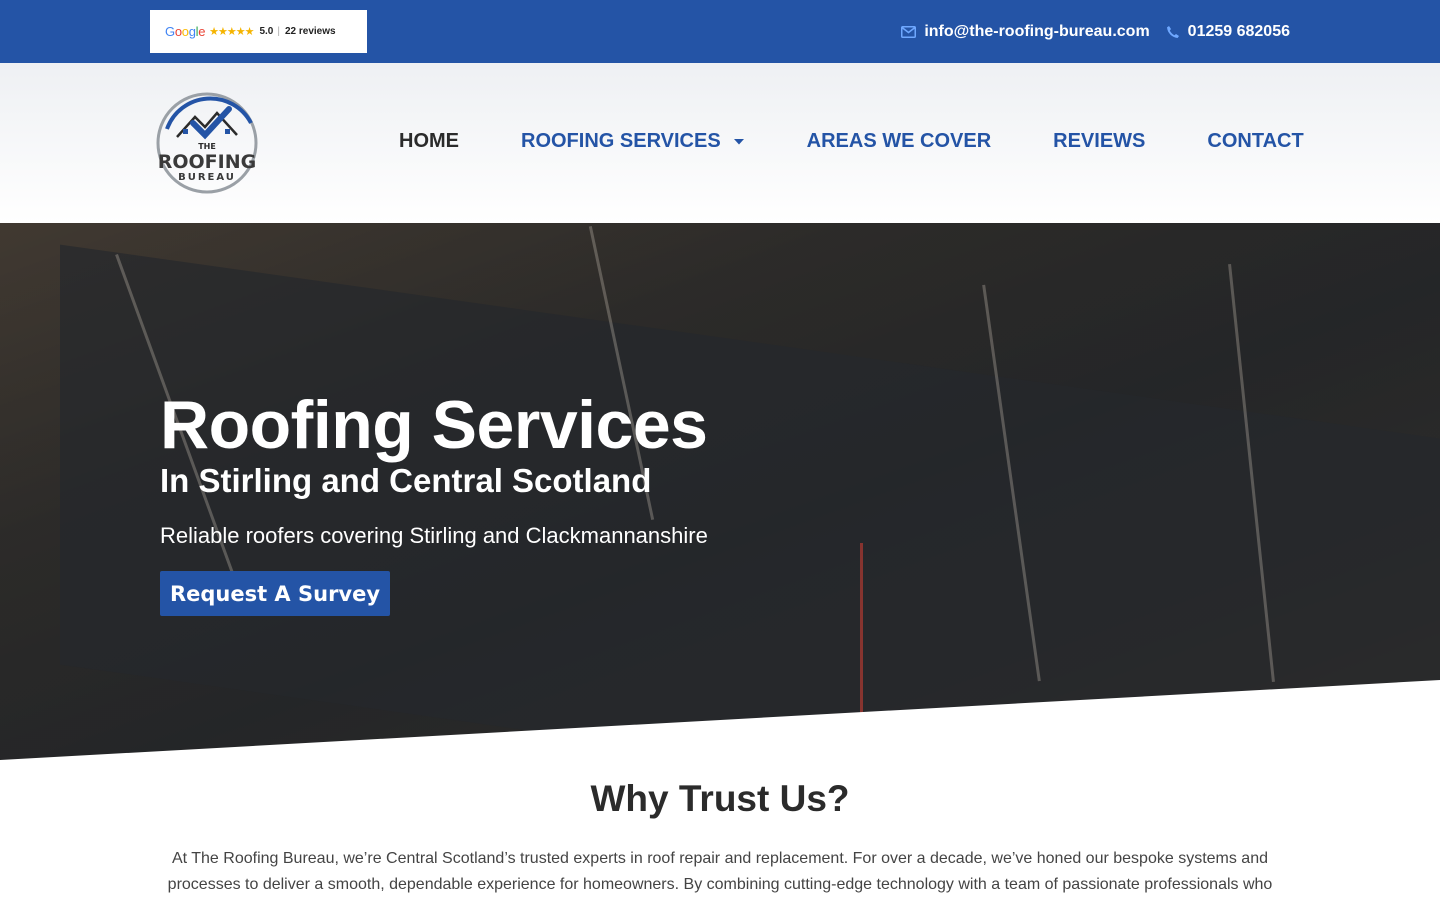 Image resolution: width=1440 pixels, height=900 pixels. I want to click on email-link: info@the-roofing-bureau.com, so click(1025, 31).